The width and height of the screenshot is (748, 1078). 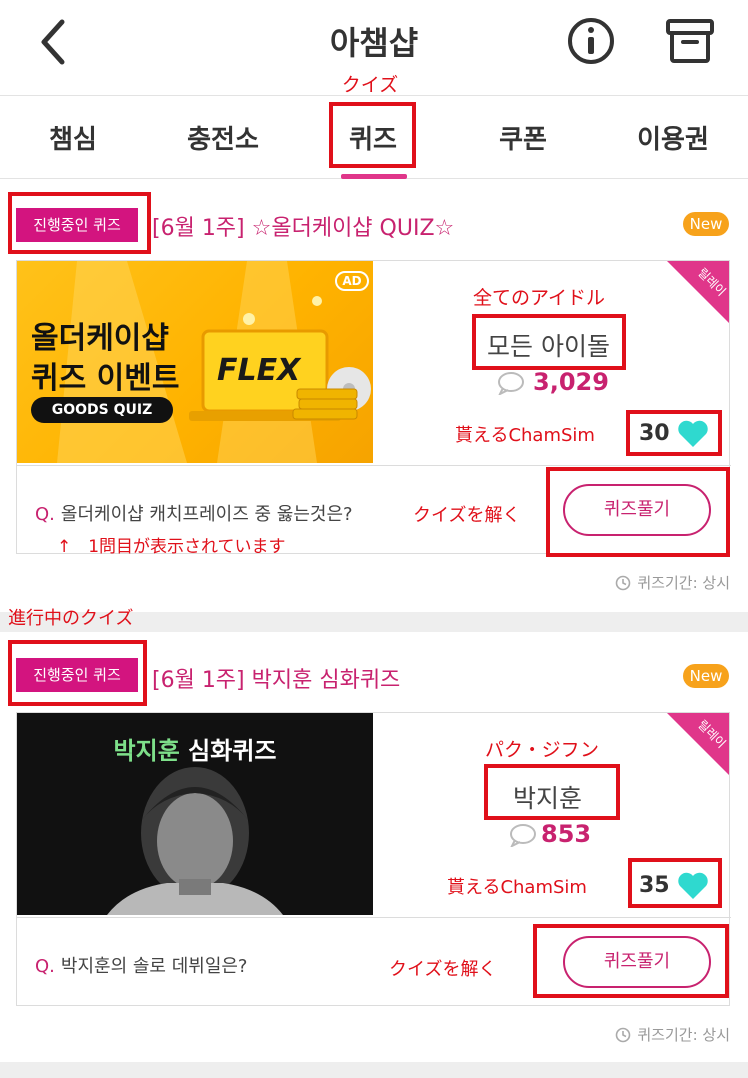 What do you see at coordinates (259, 370) in the screenshot?
I see `banner-flex-text: FLEX` at bounding box center [259, 370].